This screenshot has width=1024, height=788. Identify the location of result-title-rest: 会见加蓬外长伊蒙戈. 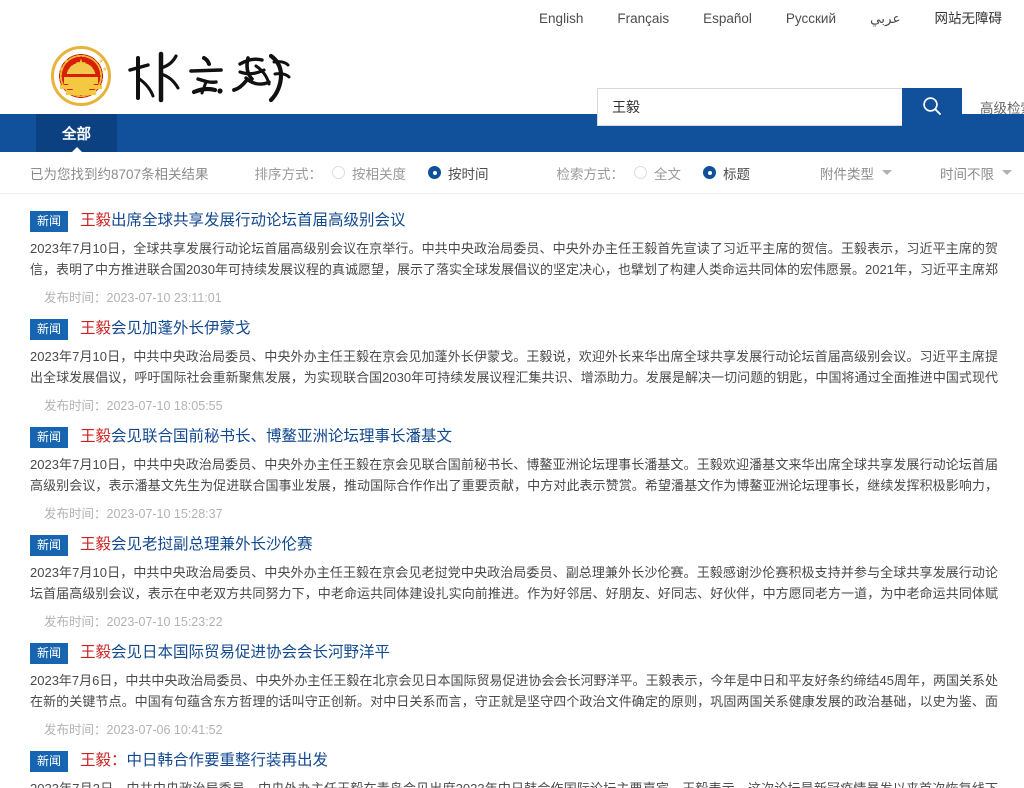
(181, 329).